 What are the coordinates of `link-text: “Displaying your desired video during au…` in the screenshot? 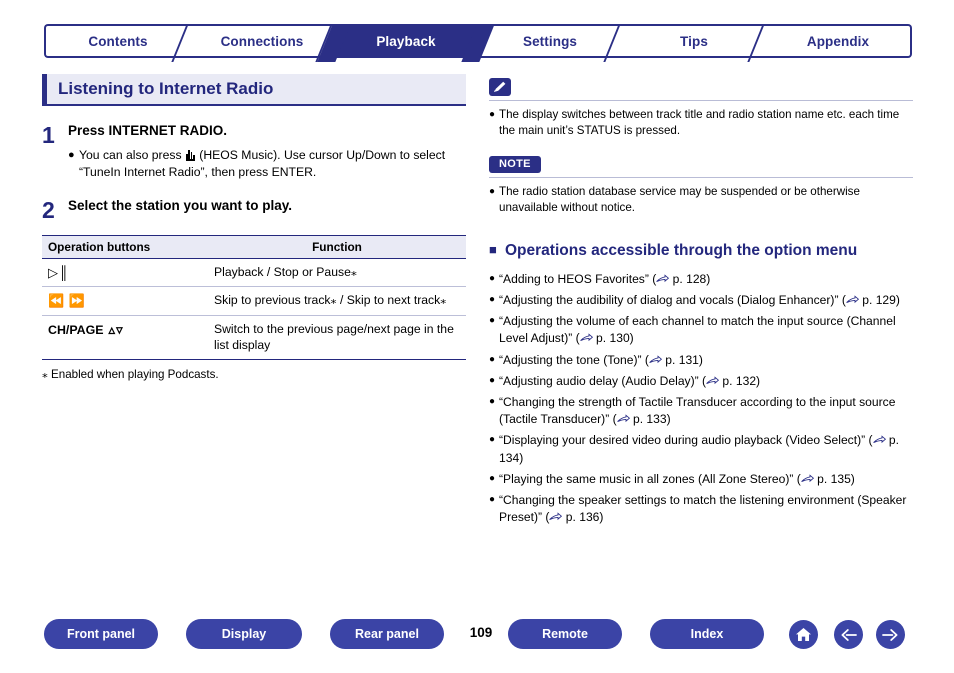 It's located at (686, 440).